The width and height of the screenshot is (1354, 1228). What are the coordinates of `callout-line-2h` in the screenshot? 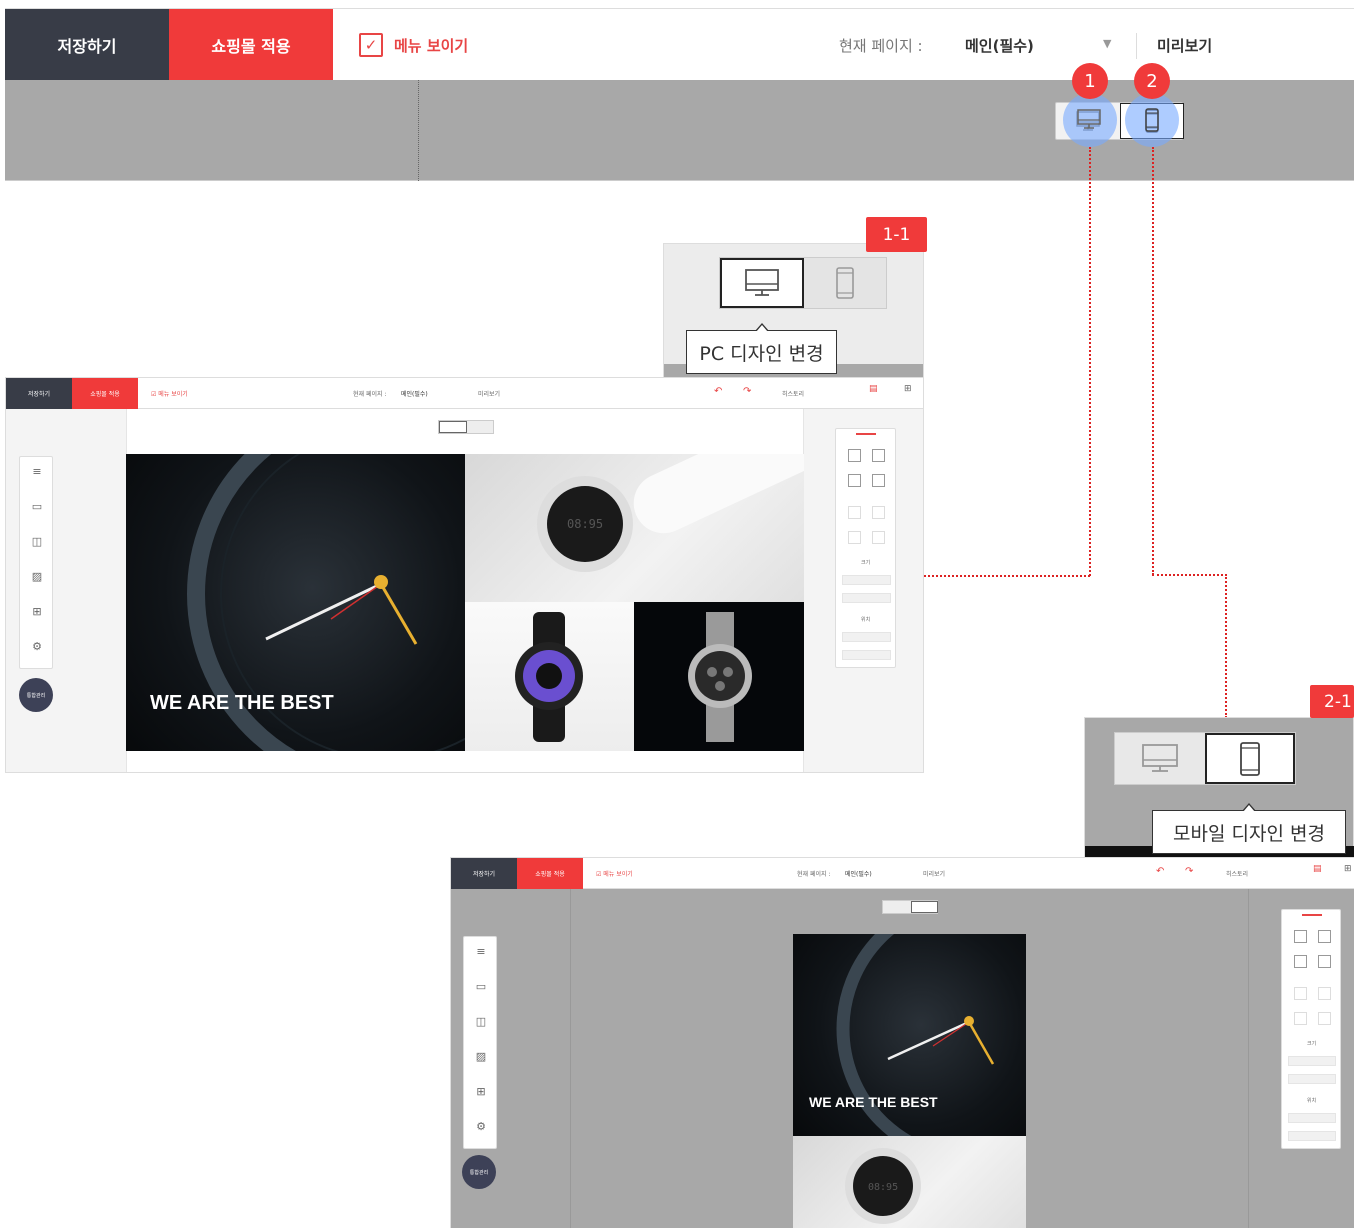 It's located at (1189, 575).